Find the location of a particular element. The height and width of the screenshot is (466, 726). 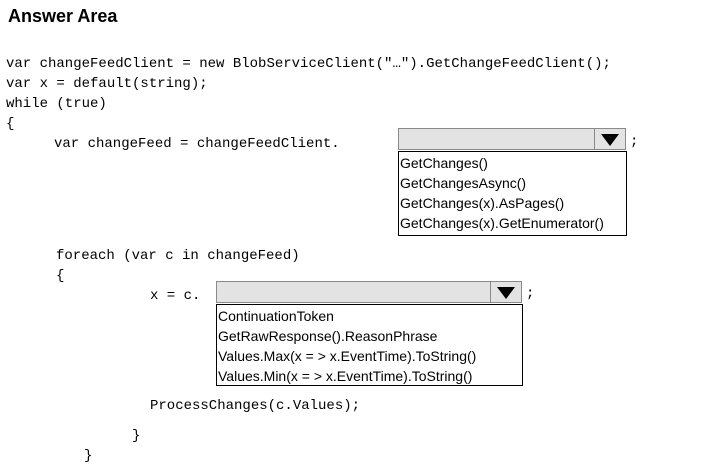

code-line-foreach: foreach (var c in changeFeed) is located at coordinates (178, 256).